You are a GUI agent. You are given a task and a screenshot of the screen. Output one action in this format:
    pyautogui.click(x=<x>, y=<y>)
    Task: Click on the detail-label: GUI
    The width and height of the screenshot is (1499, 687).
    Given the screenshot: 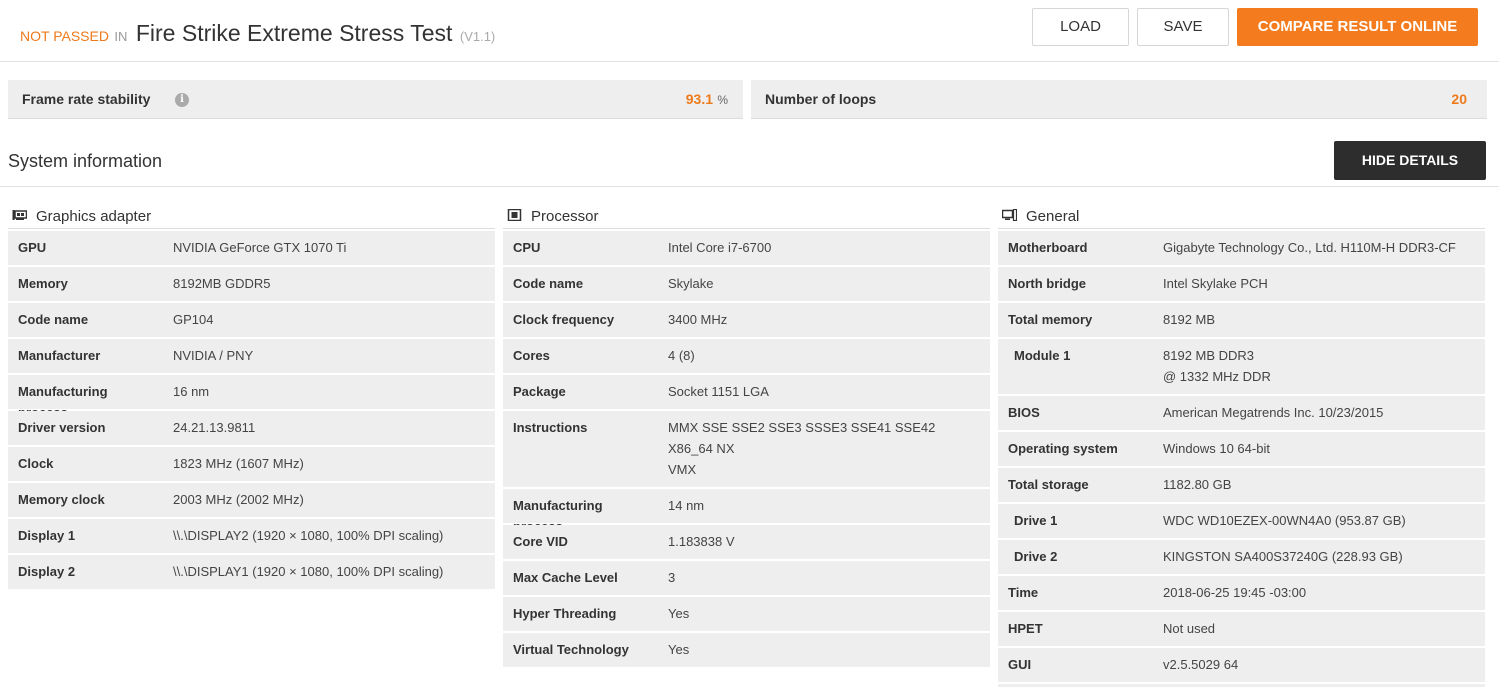 What is the action you would take?
    pyautogui.click(x=1020, y=664)
    